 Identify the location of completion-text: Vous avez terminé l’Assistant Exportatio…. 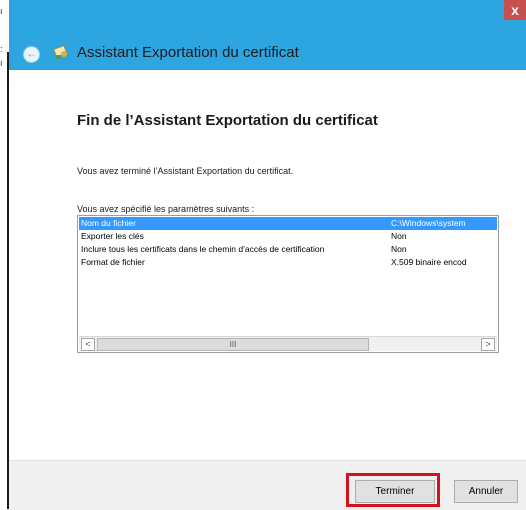
(185, 171).